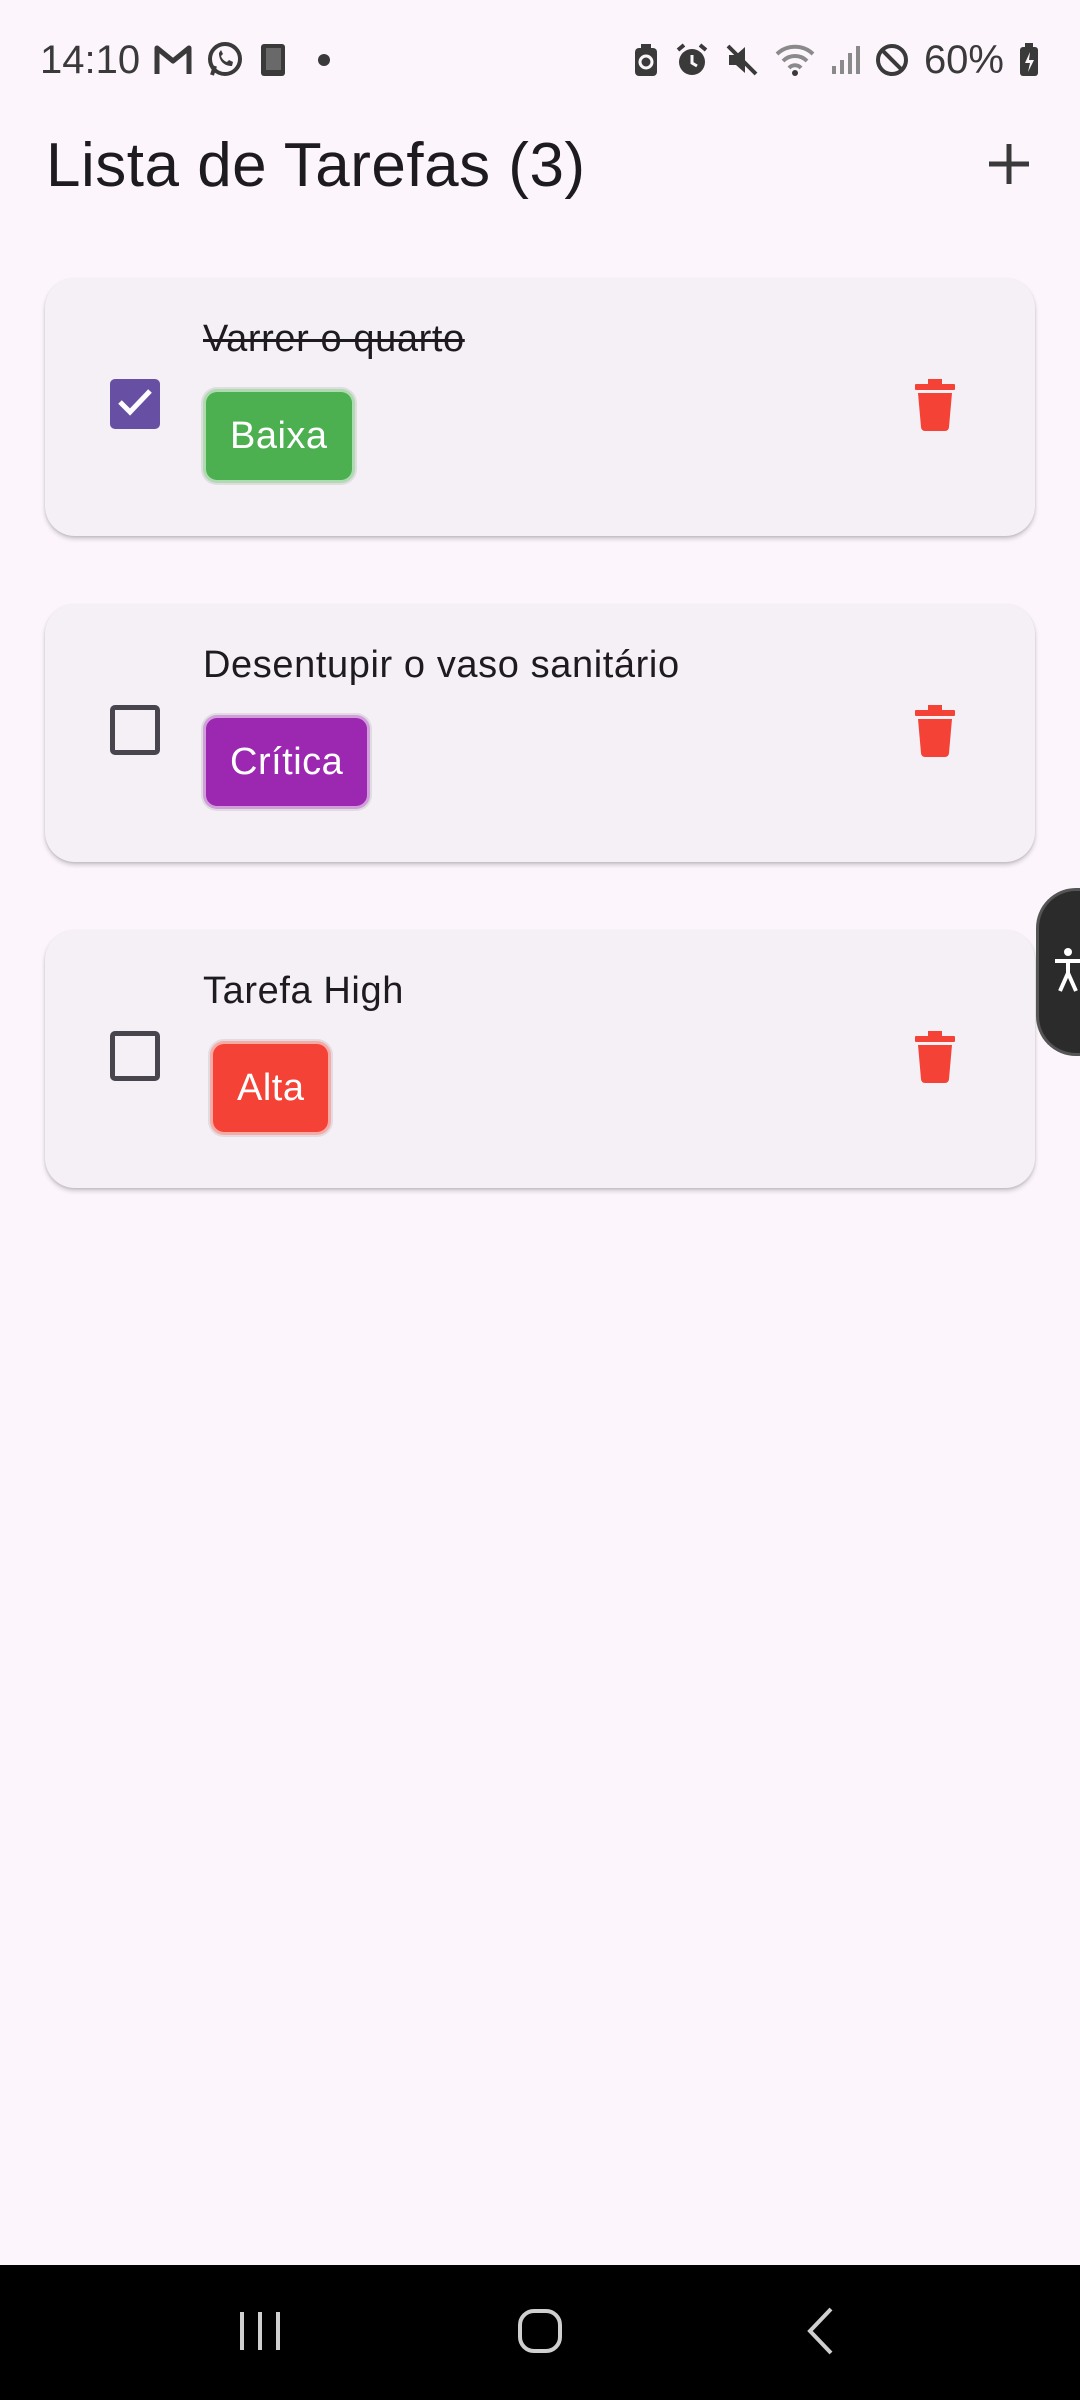 The image size is (1080, 2400). Describe the element at coordinates (692, 60) in the screenshot. I see `alarm-icon` at that location.